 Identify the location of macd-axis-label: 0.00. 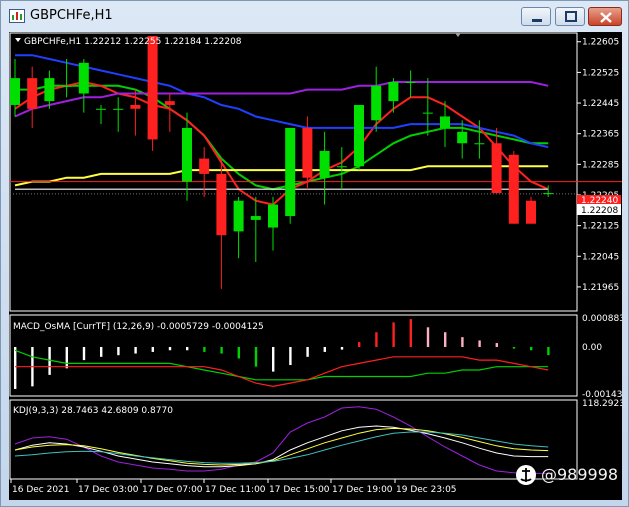
(592, 348).